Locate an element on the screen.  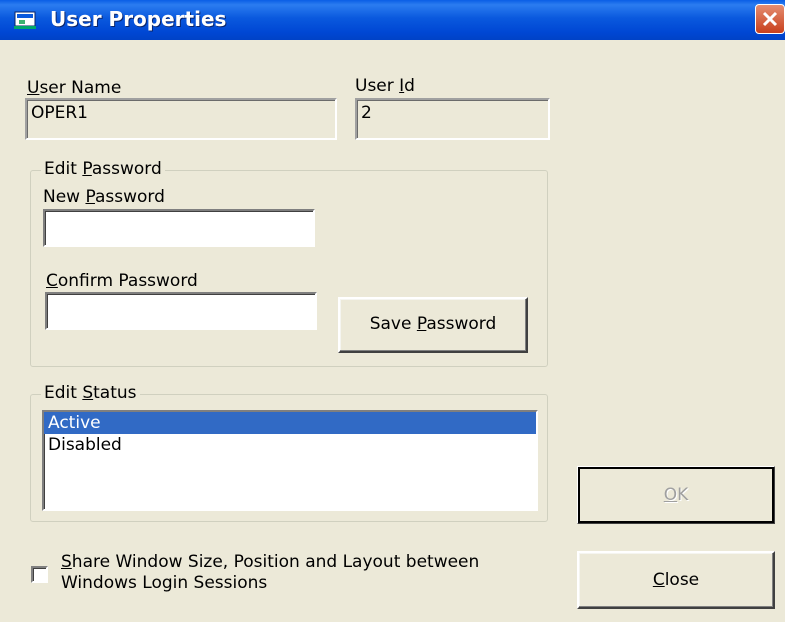
status-listbox: Active Disabled is located at coordinates (290, 460).